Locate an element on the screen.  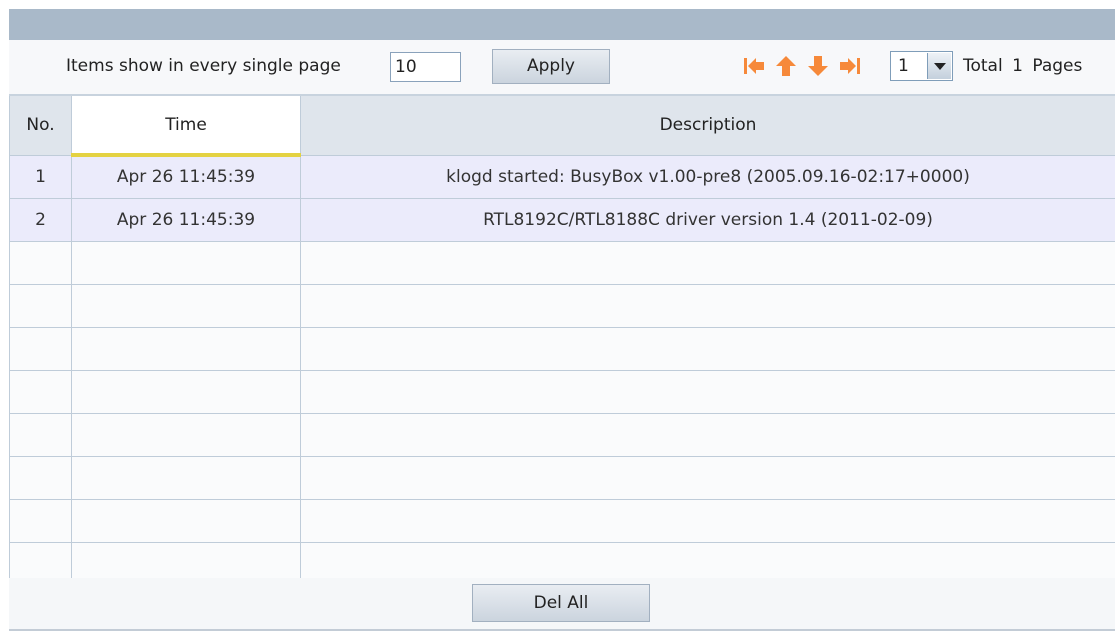
column-header-description: Description is located at coordinates (707, 125).